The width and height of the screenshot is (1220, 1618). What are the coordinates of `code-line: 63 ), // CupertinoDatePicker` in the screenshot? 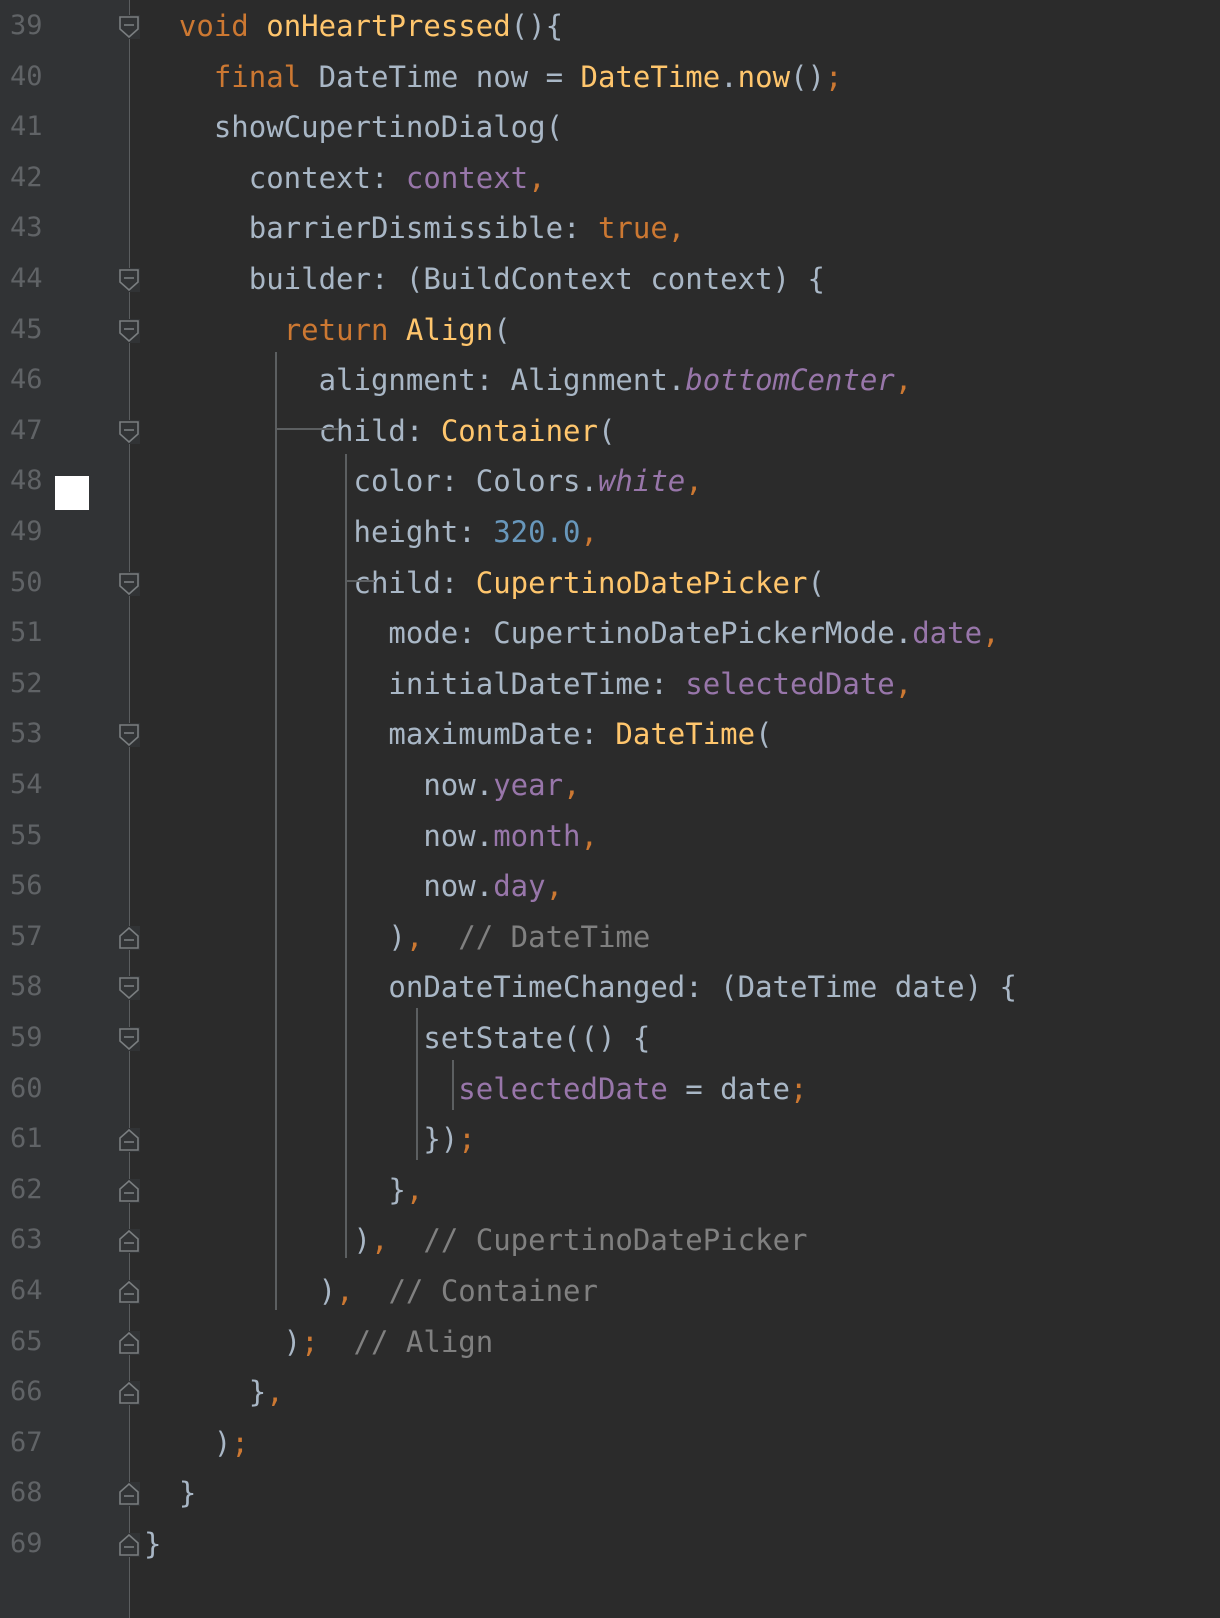 It's located at (610, 1240).